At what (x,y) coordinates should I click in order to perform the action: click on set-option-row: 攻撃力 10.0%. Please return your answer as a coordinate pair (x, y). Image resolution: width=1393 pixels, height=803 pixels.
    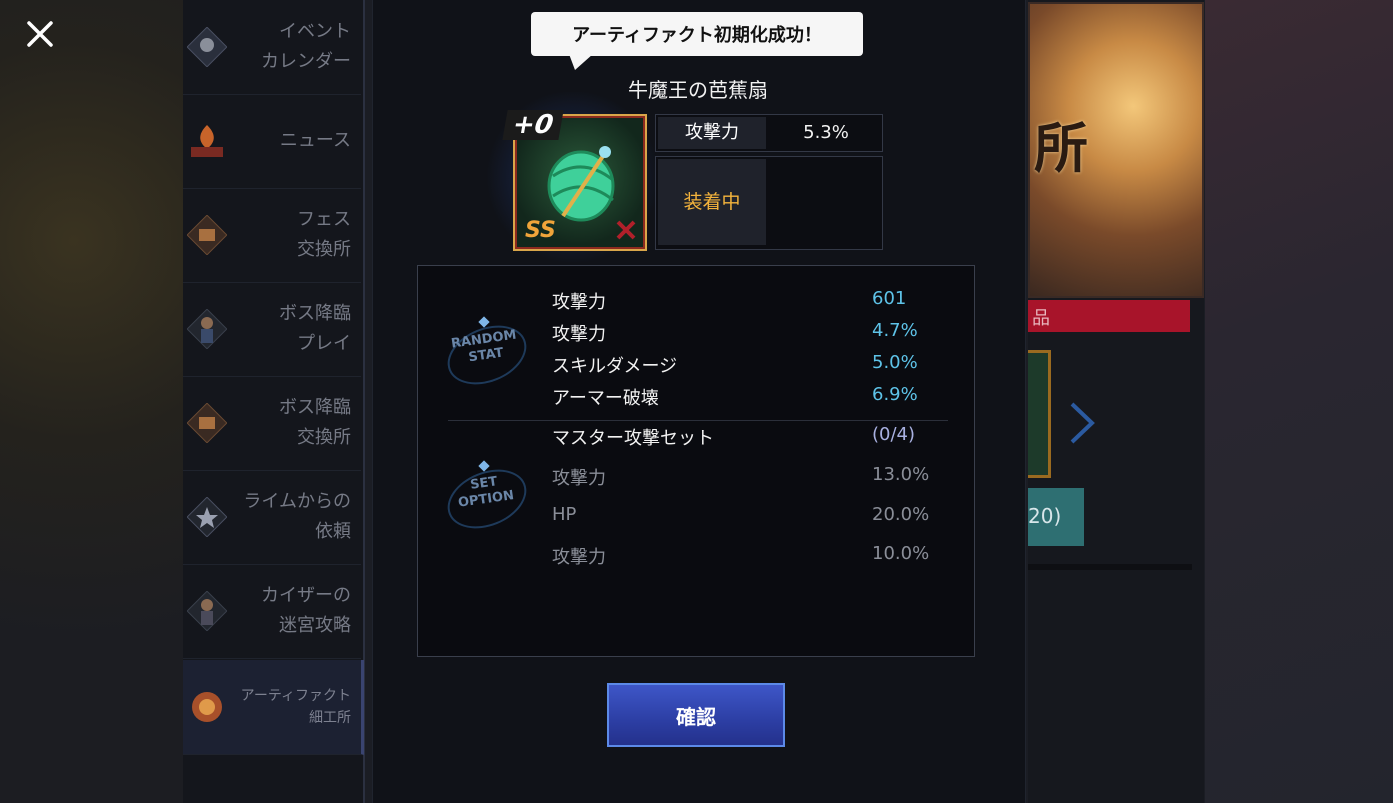
    Looking at the image, I should click on (757, 558).